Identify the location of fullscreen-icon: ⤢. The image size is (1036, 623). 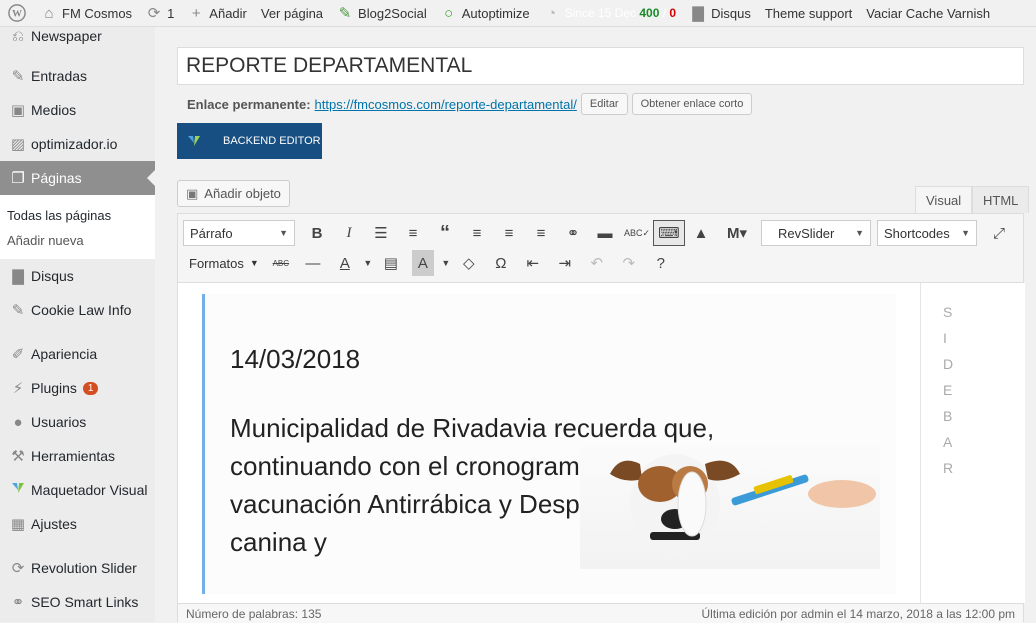
(999, 233).